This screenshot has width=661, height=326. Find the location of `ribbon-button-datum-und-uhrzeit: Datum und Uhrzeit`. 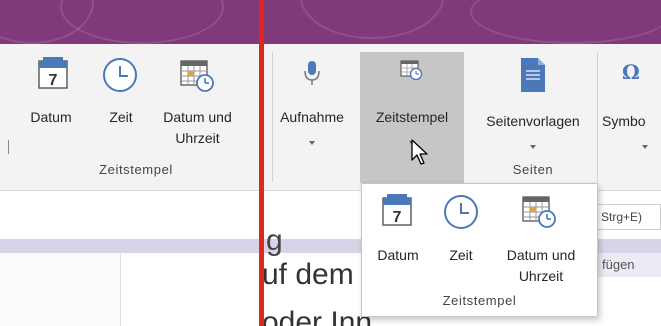

ribbon-button-datum-und-uhrzeit: Datum und Uhrzeit is located at coordinates (197, 105).